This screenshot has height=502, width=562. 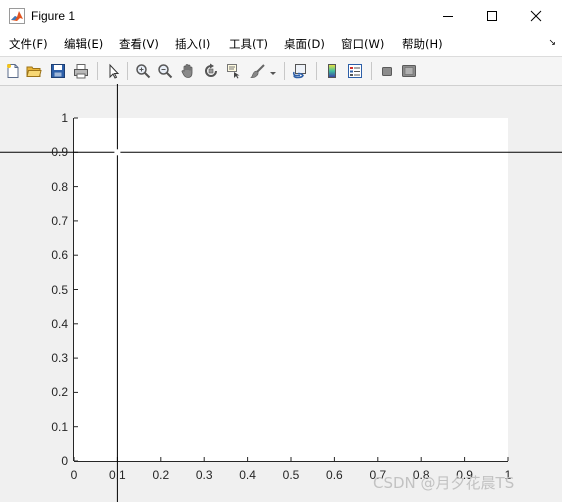 What do you see at coordinates (74, 475) in the screenshot?
I see `x-tick-label: 0` at bounding box center [74, 475].